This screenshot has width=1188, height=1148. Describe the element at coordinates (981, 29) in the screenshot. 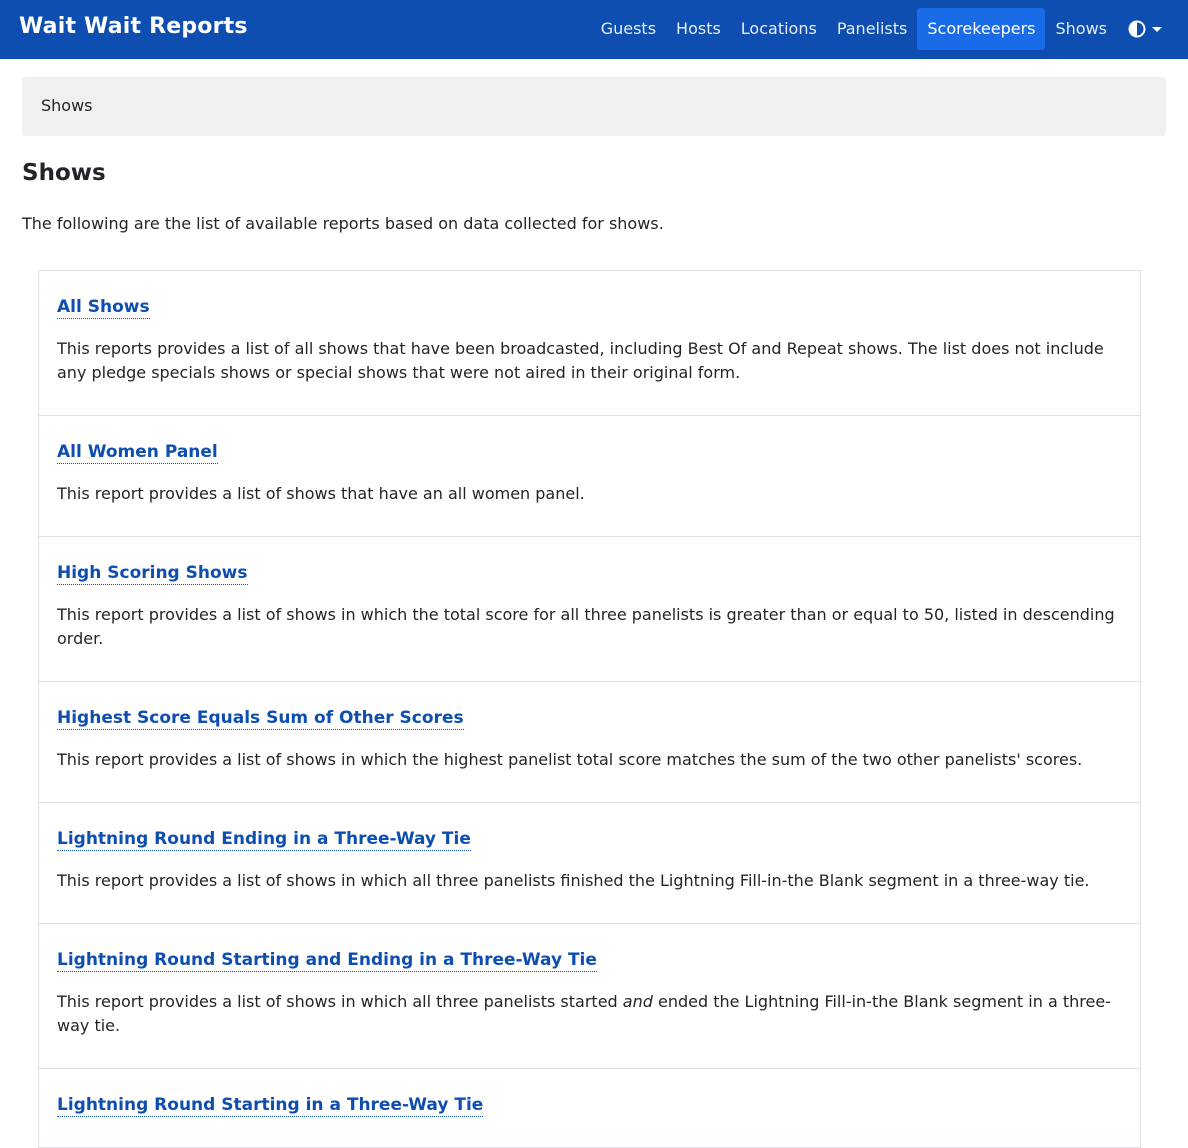

I see `nav-link-scorekeepers: Scorekeepers` at that location.